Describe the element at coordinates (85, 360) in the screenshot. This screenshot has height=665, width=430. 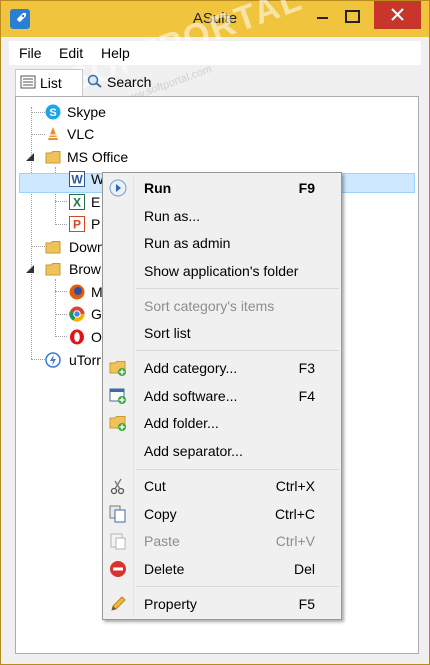
I see `tree-item-label: uTorr` at that location.